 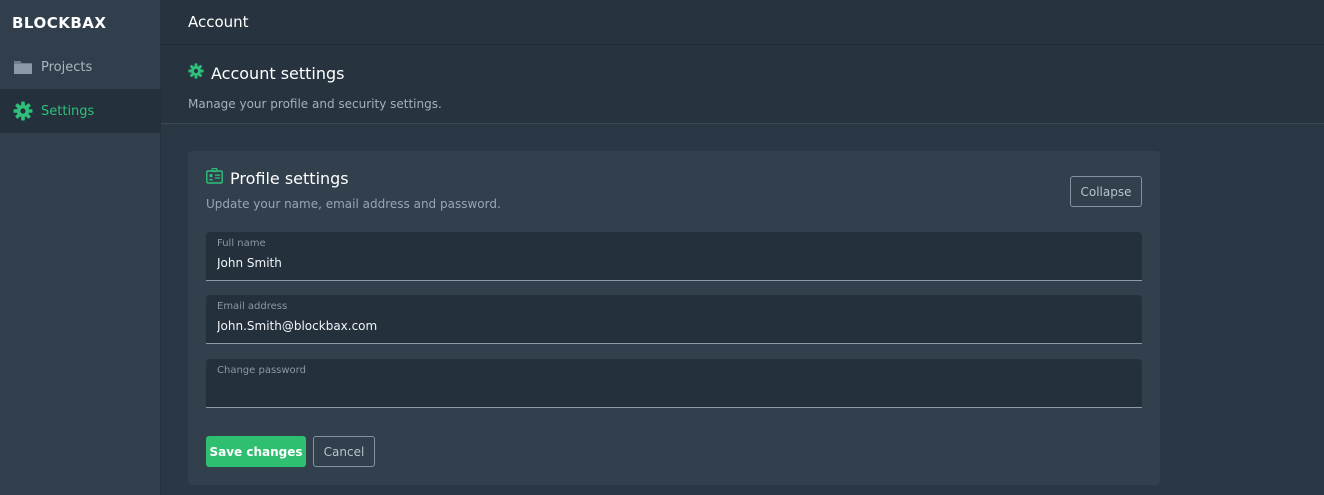 I want to click on sidebar-item-label: Settings, so click(x=68, y=111).